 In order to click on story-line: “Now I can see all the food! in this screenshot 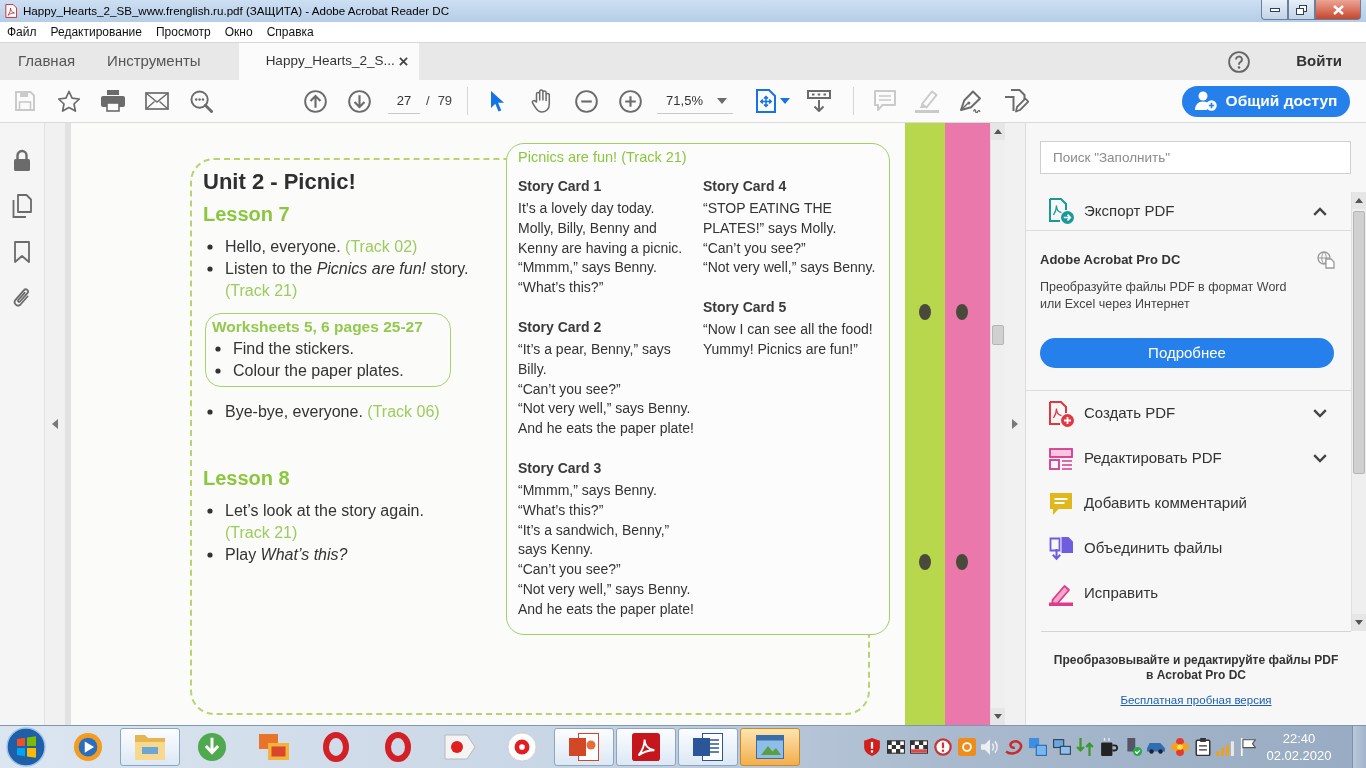, I will do `click(788, 330)`.